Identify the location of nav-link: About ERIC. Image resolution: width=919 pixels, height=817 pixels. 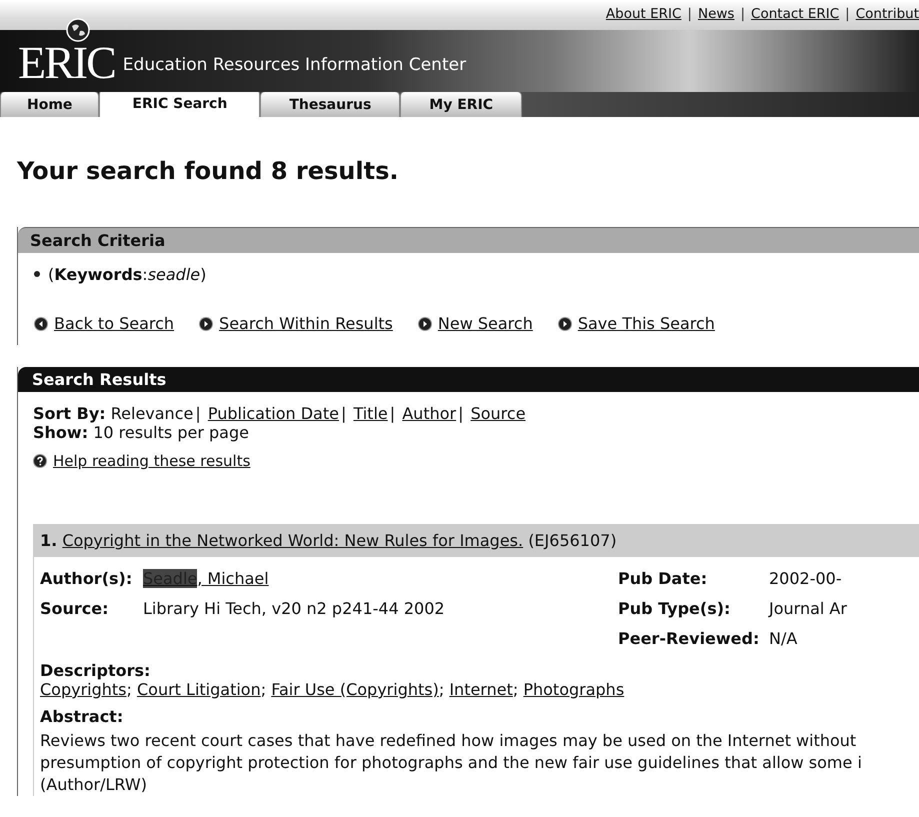
(644, 14).